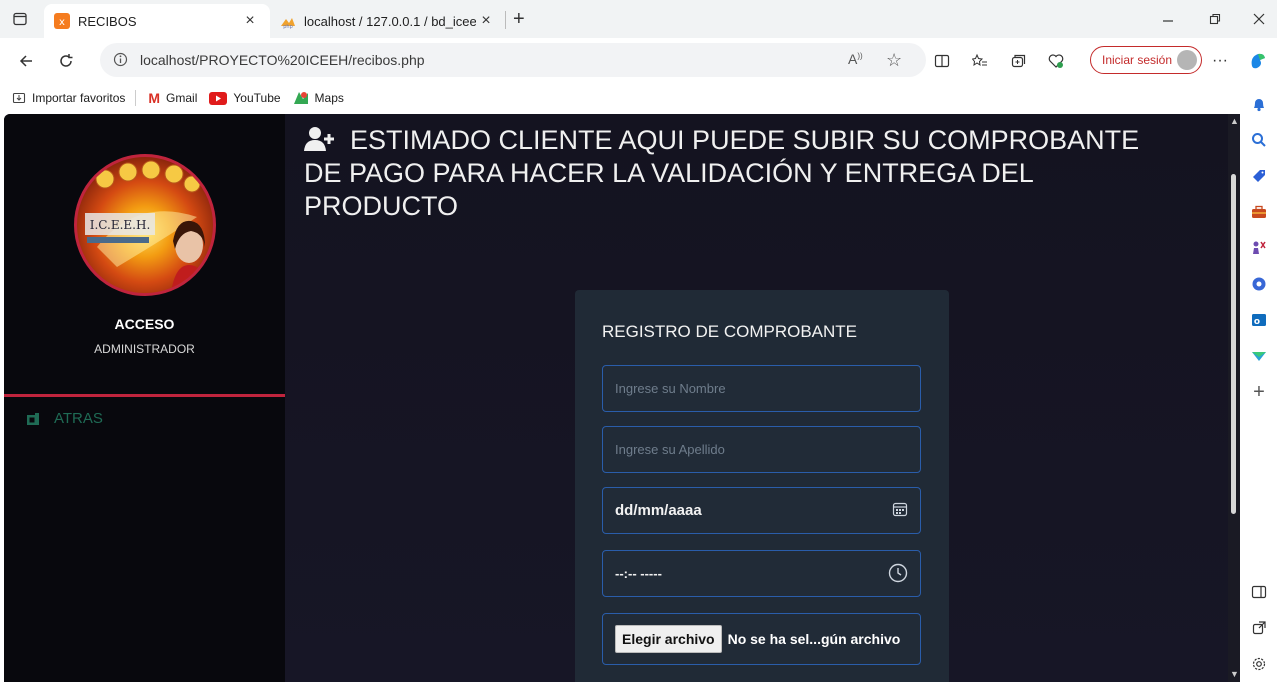  Describe the element at coordinates (1259, 664) in the screenshot. I see `settings-gear-icon` at that location.